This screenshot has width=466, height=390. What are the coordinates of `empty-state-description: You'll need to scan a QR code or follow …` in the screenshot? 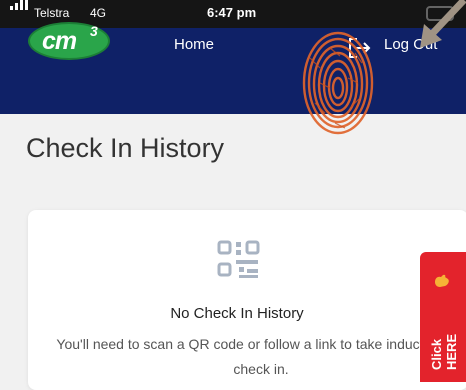 It's located at (261, 356).